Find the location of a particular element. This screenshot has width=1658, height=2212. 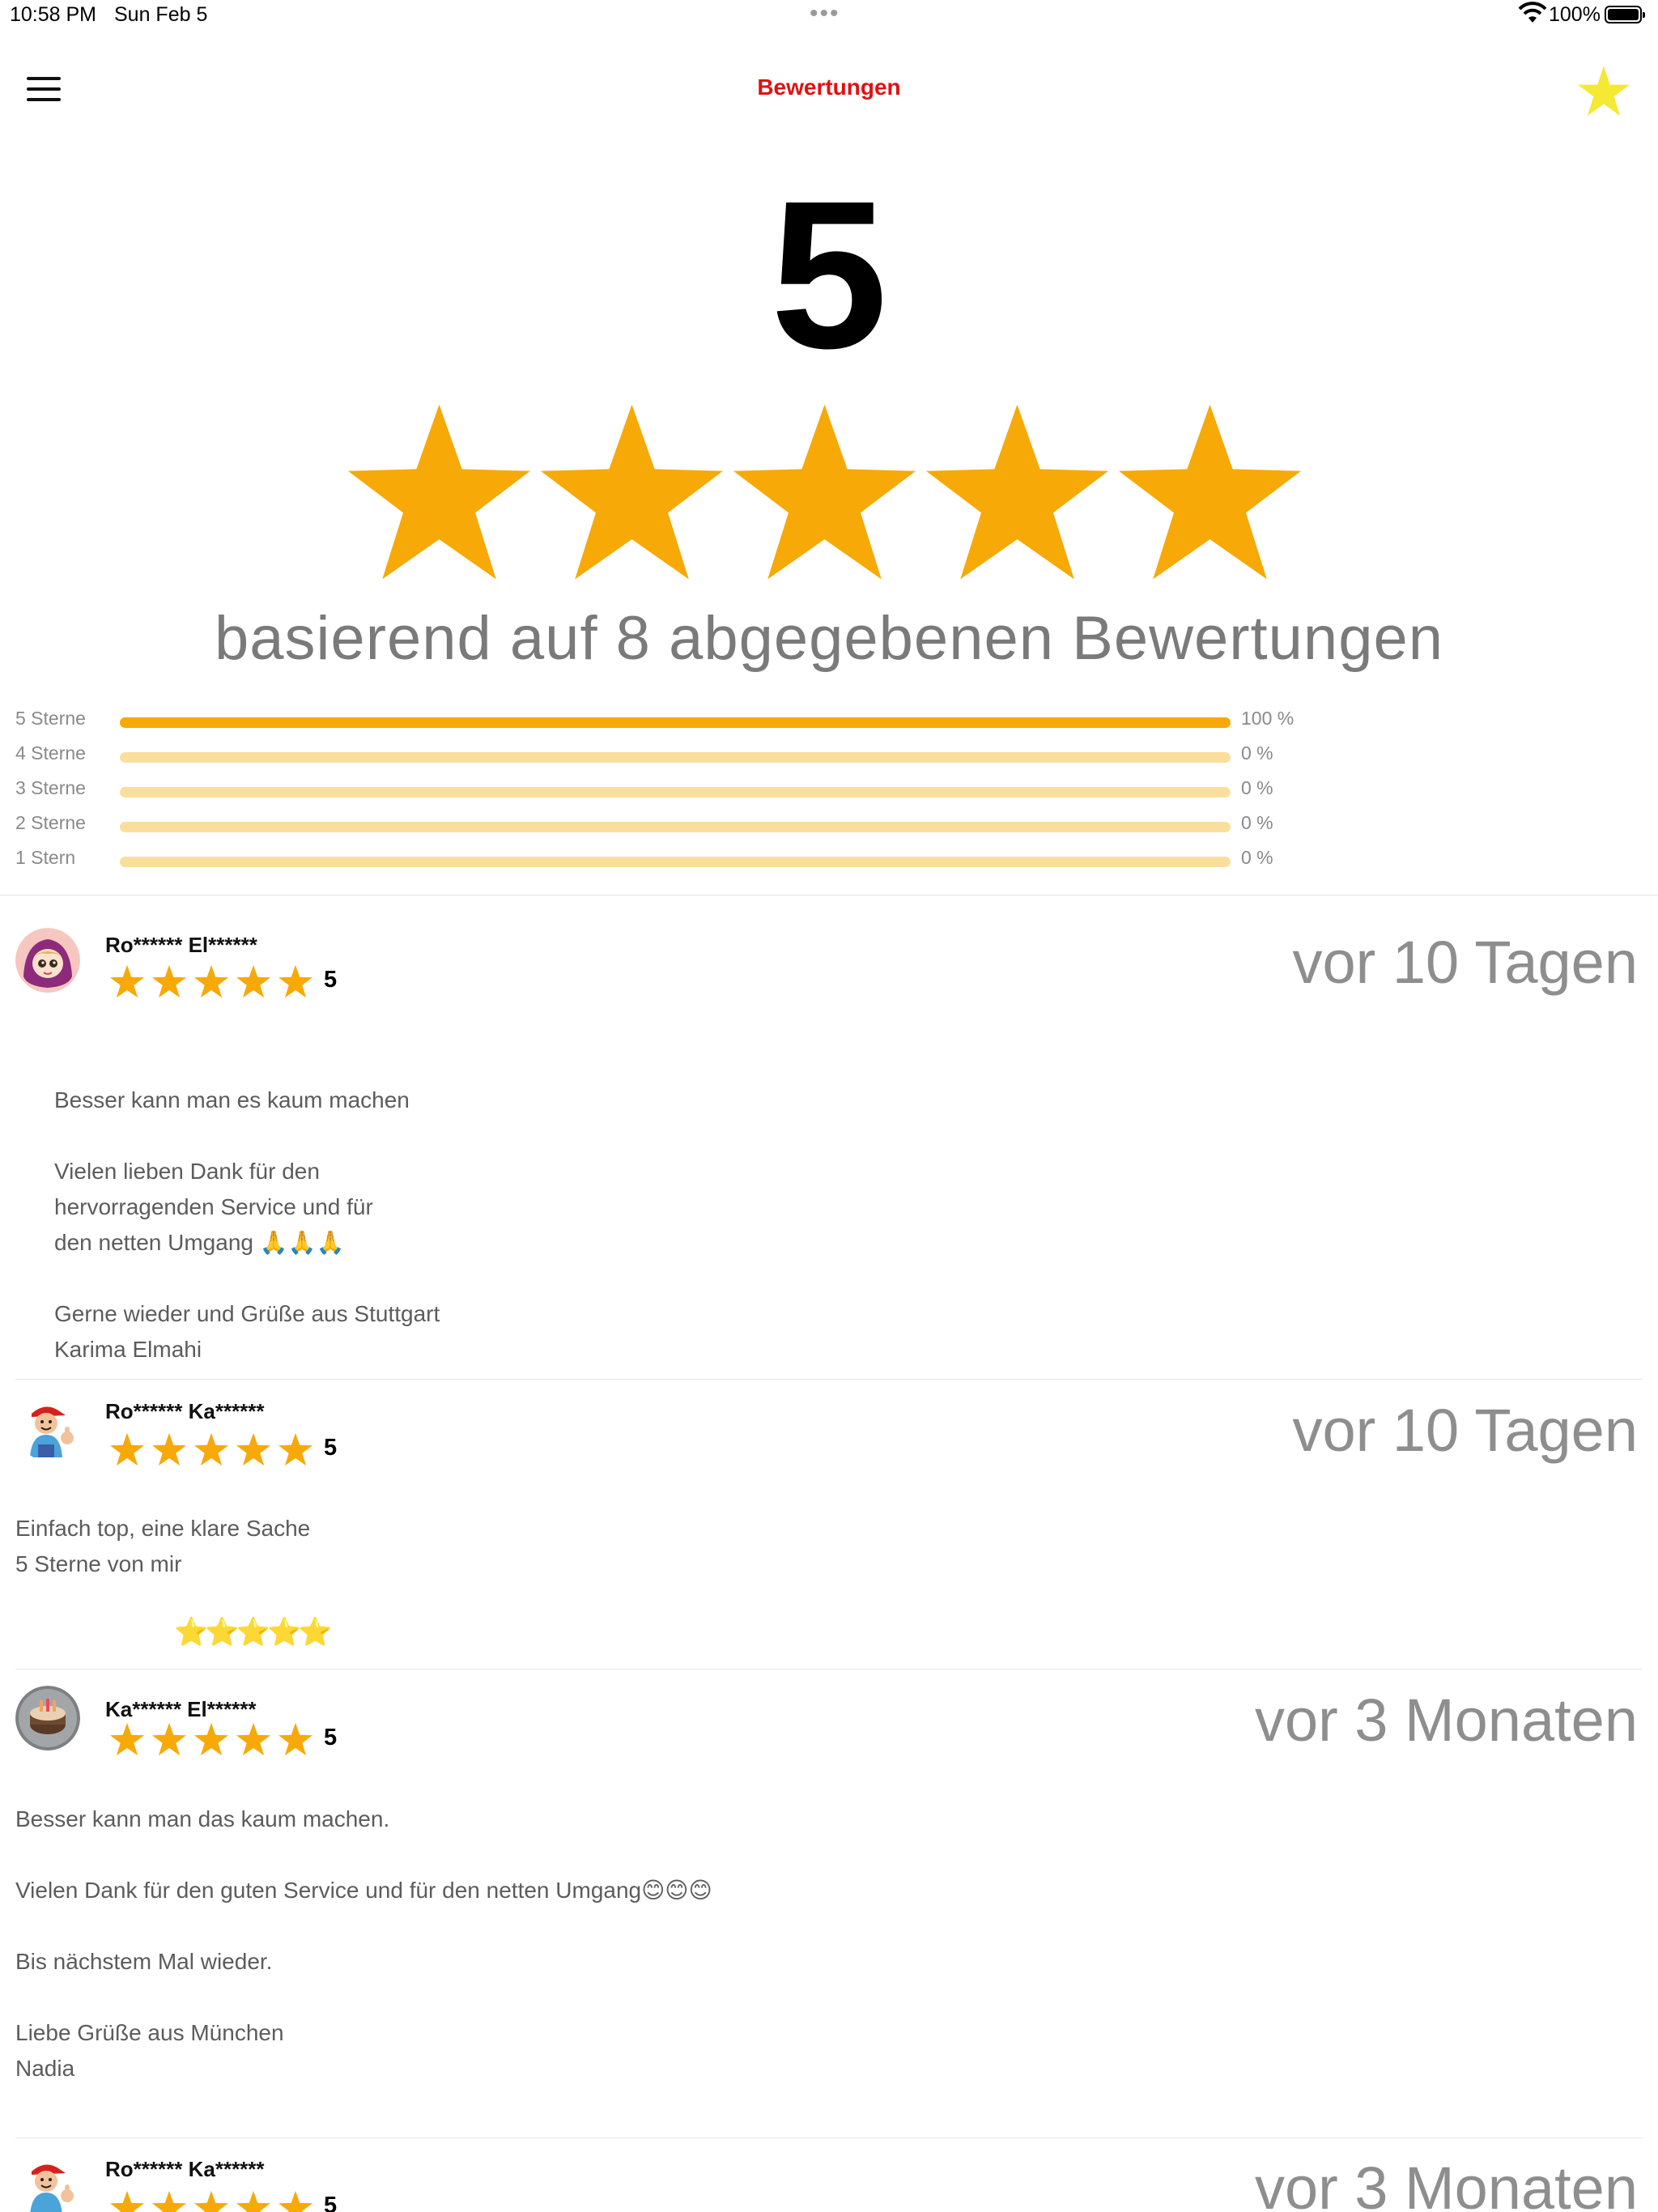

status-date: Sun Feb 5 is located at coordinates (161, 14).